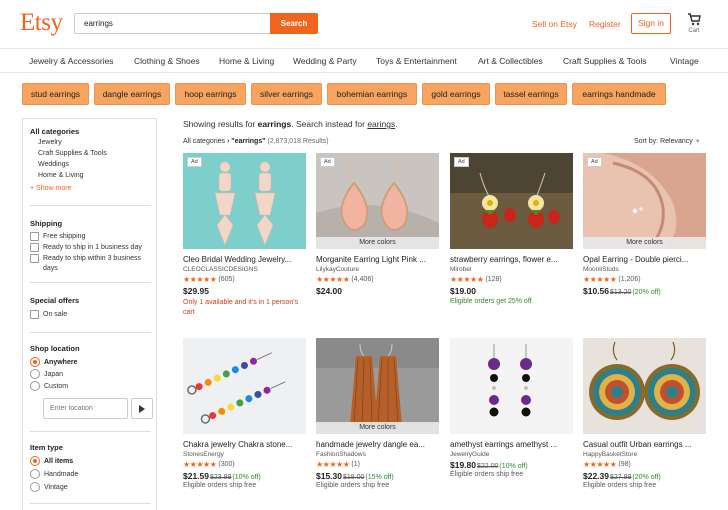 This screenshot has width=728, height=510. I want to click on suggestion-bohemian-earrings: bohemian earrings, so click(372, 94).